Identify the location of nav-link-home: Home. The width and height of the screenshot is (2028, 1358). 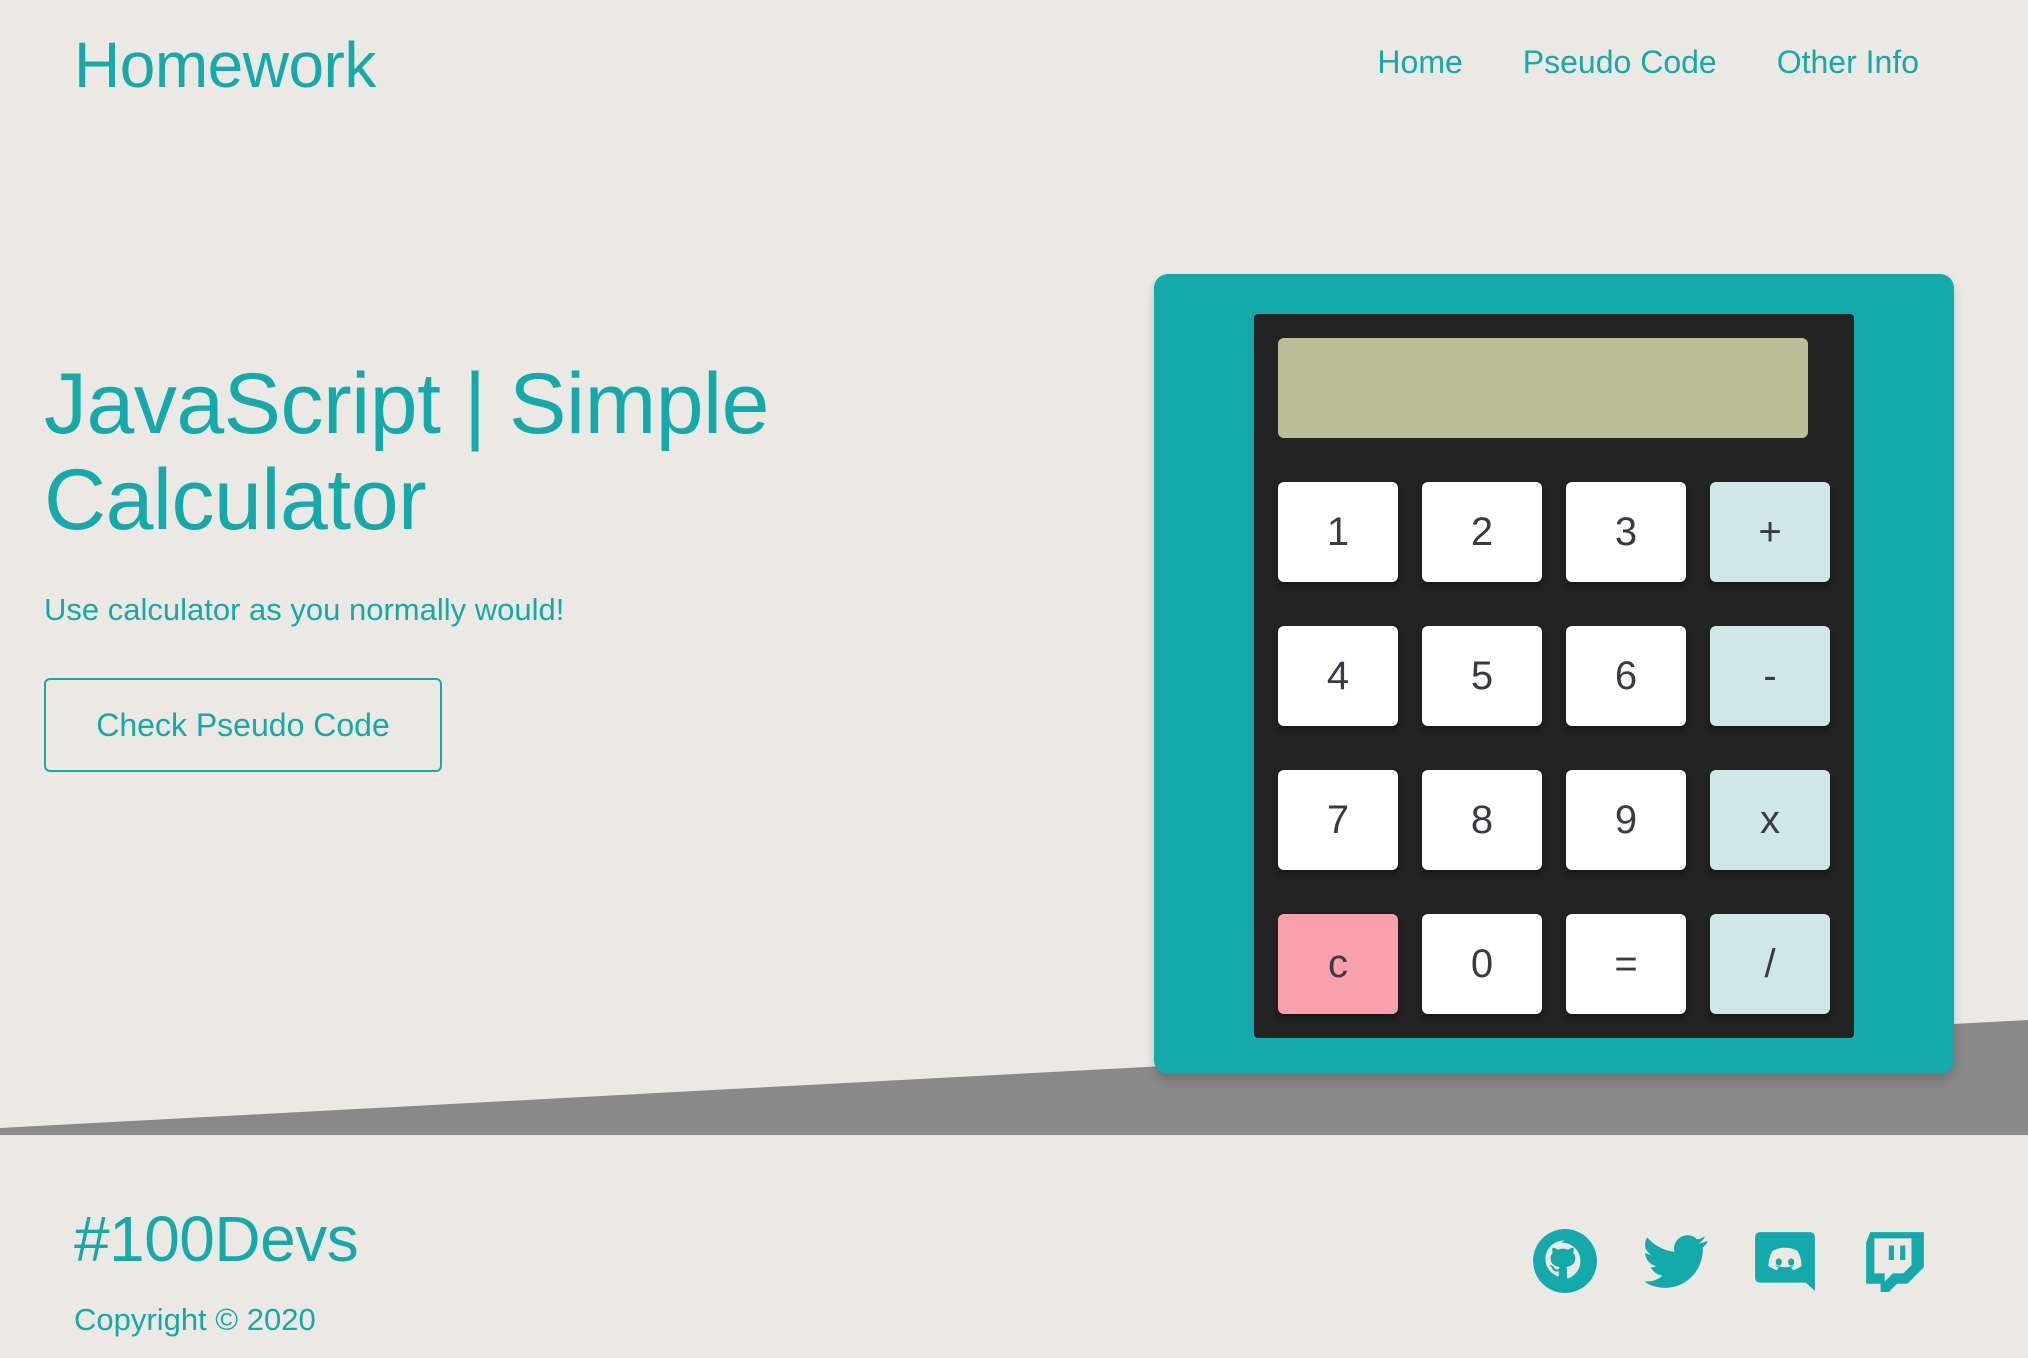
(1419, 62).